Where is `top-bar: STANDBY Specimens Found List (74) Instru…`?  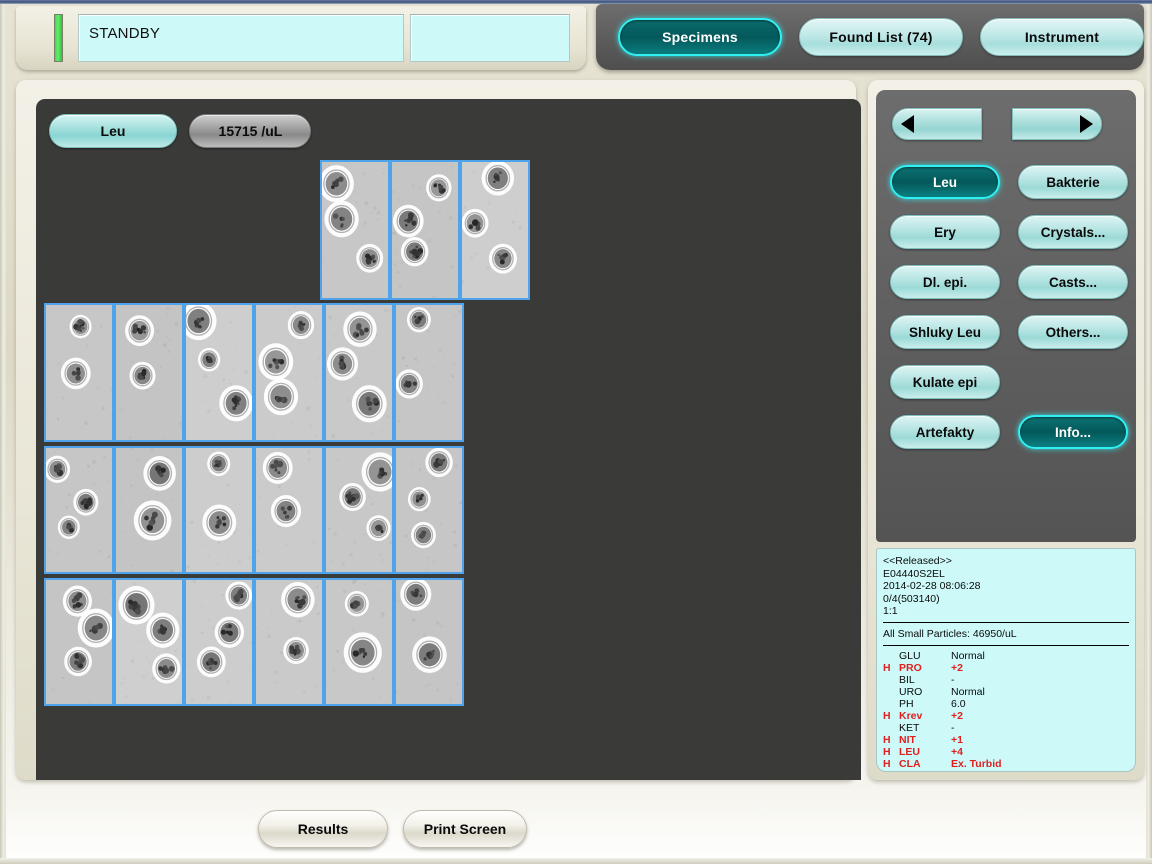 top-bar: STANDBY Specimens Found List (74) Instru… is located at coordinates (576, 39).